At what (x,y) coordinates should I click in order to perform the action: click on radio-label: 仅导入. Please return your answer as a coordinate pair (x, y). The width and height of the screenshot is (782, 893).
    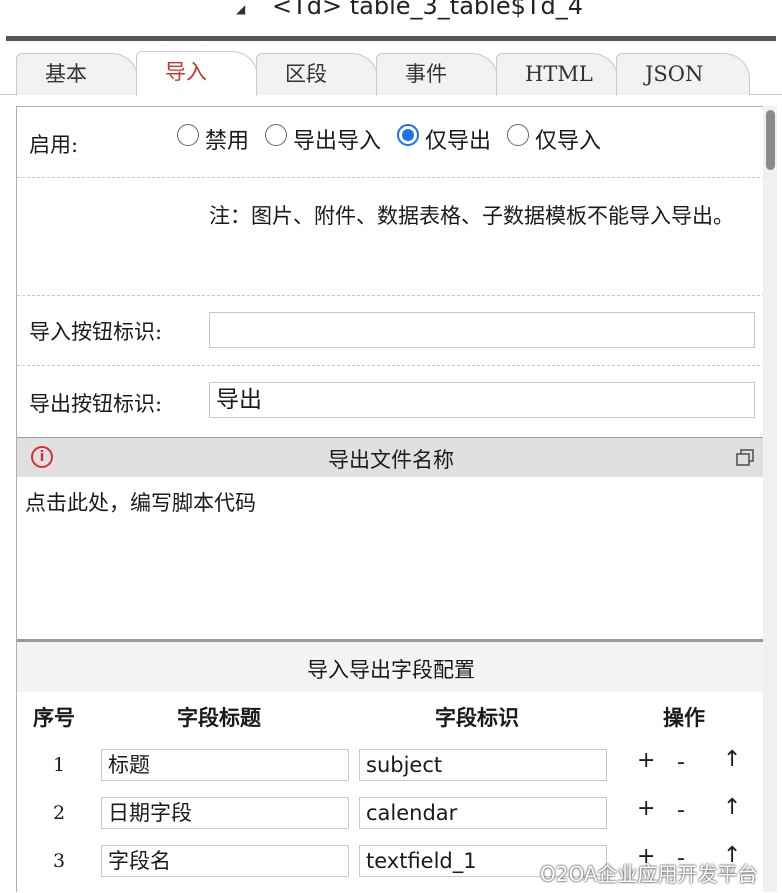
    Looking at the image, I should click on (568, 141).